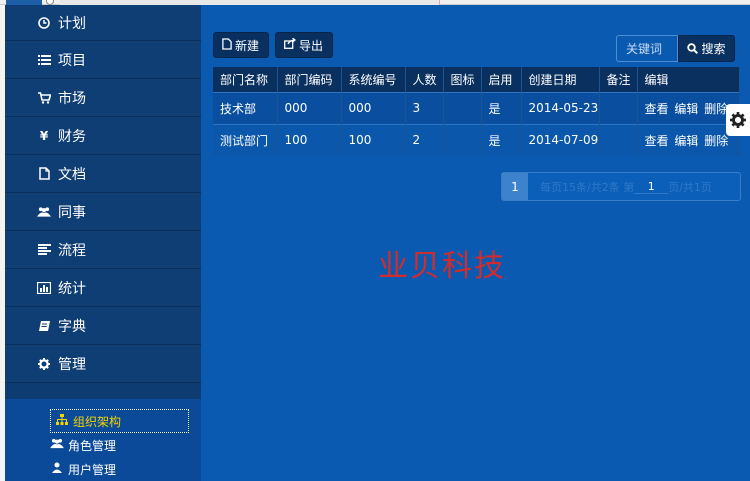 Image resolution: width=750 pixels, height=481 pixels. What do you see at coordinates (618, 79) in the screenshot?
I see `column-header: 备注` at bounding box center [618, 79].